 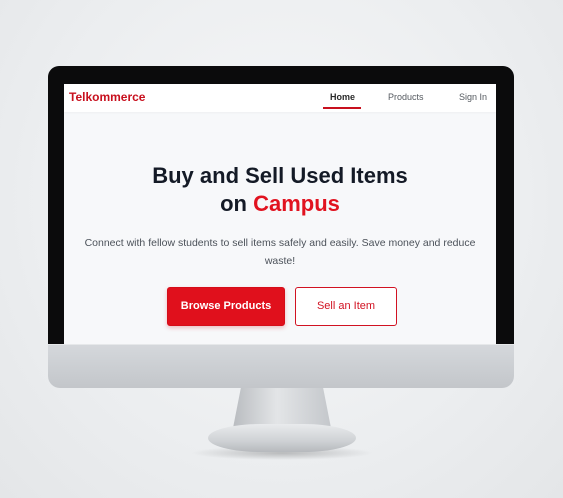 What do you see at coordinates (233, 203) in the screenshot?
I see `hero-title-prefix: on` at bounding box center [233, 203].